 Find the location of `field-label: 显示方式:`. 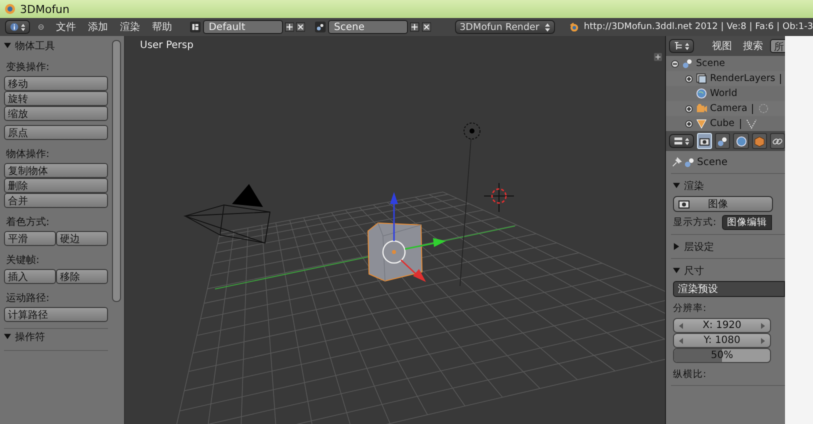

field-label: 显示方式: is located at coordinates (694, 222).